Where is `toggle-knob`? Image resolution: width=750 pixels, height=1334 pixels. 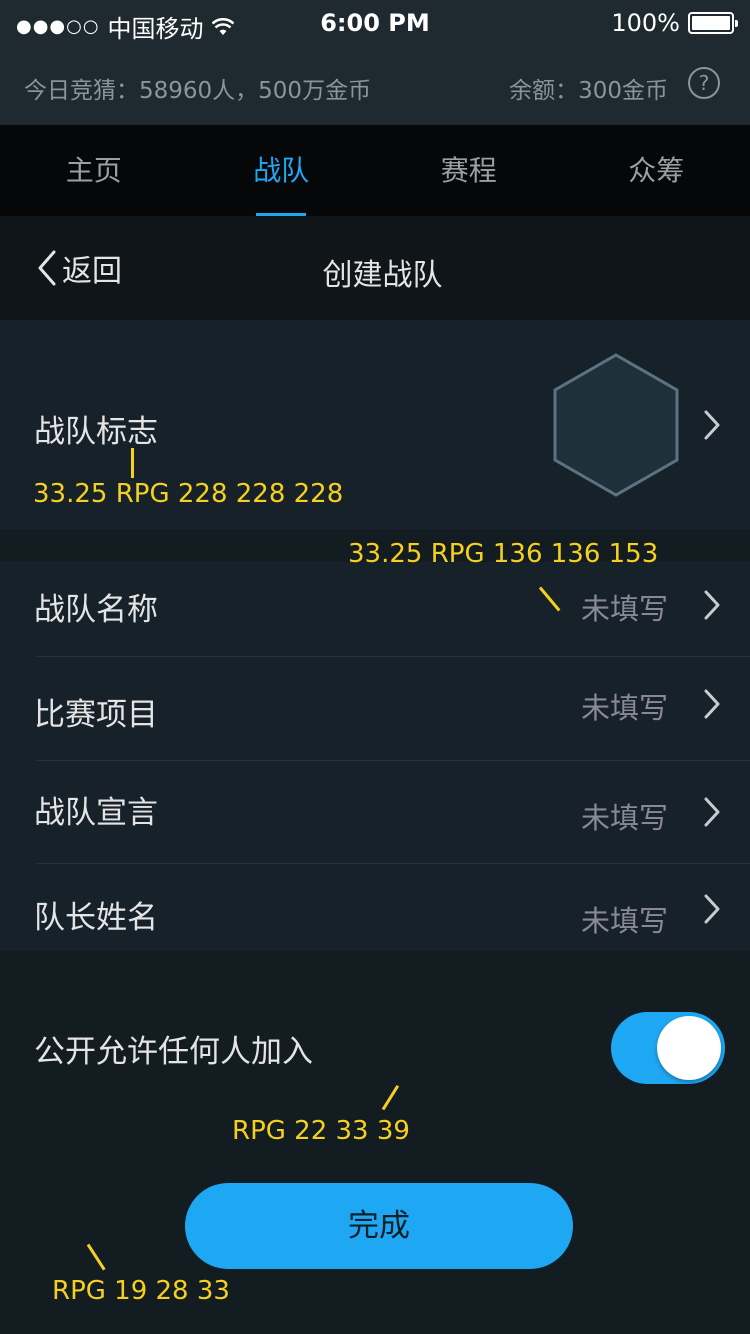
toggle-knob is located at coordinates (689, 1048).